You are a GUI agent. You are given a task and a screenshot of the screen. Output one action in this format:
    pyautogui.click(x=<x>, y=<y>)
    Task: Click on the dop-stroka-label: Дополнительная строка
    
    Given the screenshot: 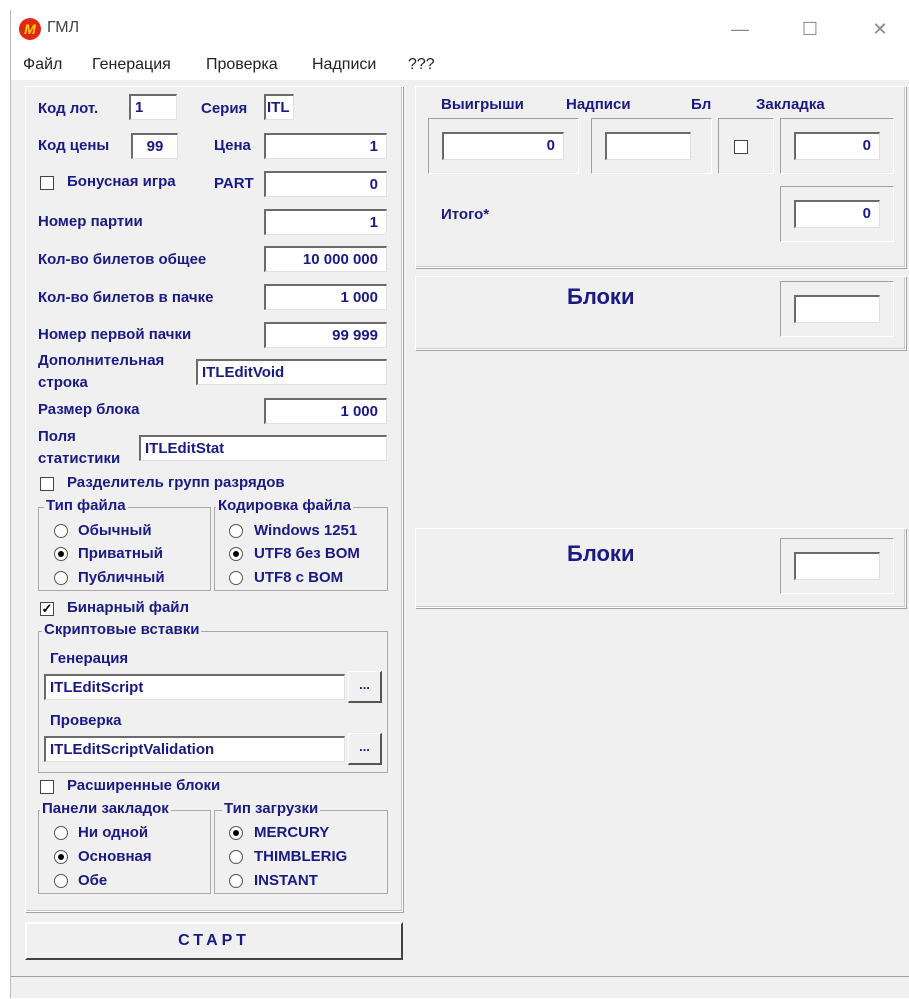 What is the action you would take?
    pyautogui.click(x=101, y=371)
    